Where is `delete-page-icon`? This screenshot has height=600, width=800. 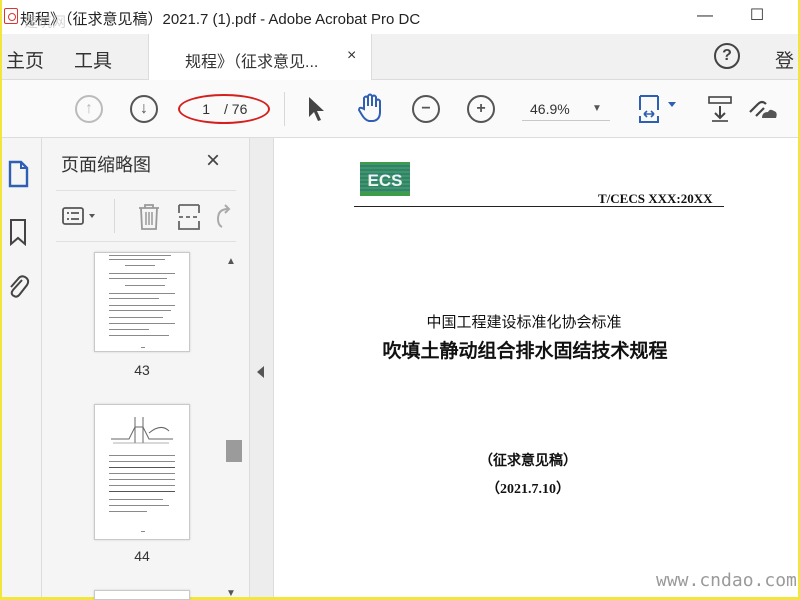
delete-page-icon is located at coordinates (149, 217).